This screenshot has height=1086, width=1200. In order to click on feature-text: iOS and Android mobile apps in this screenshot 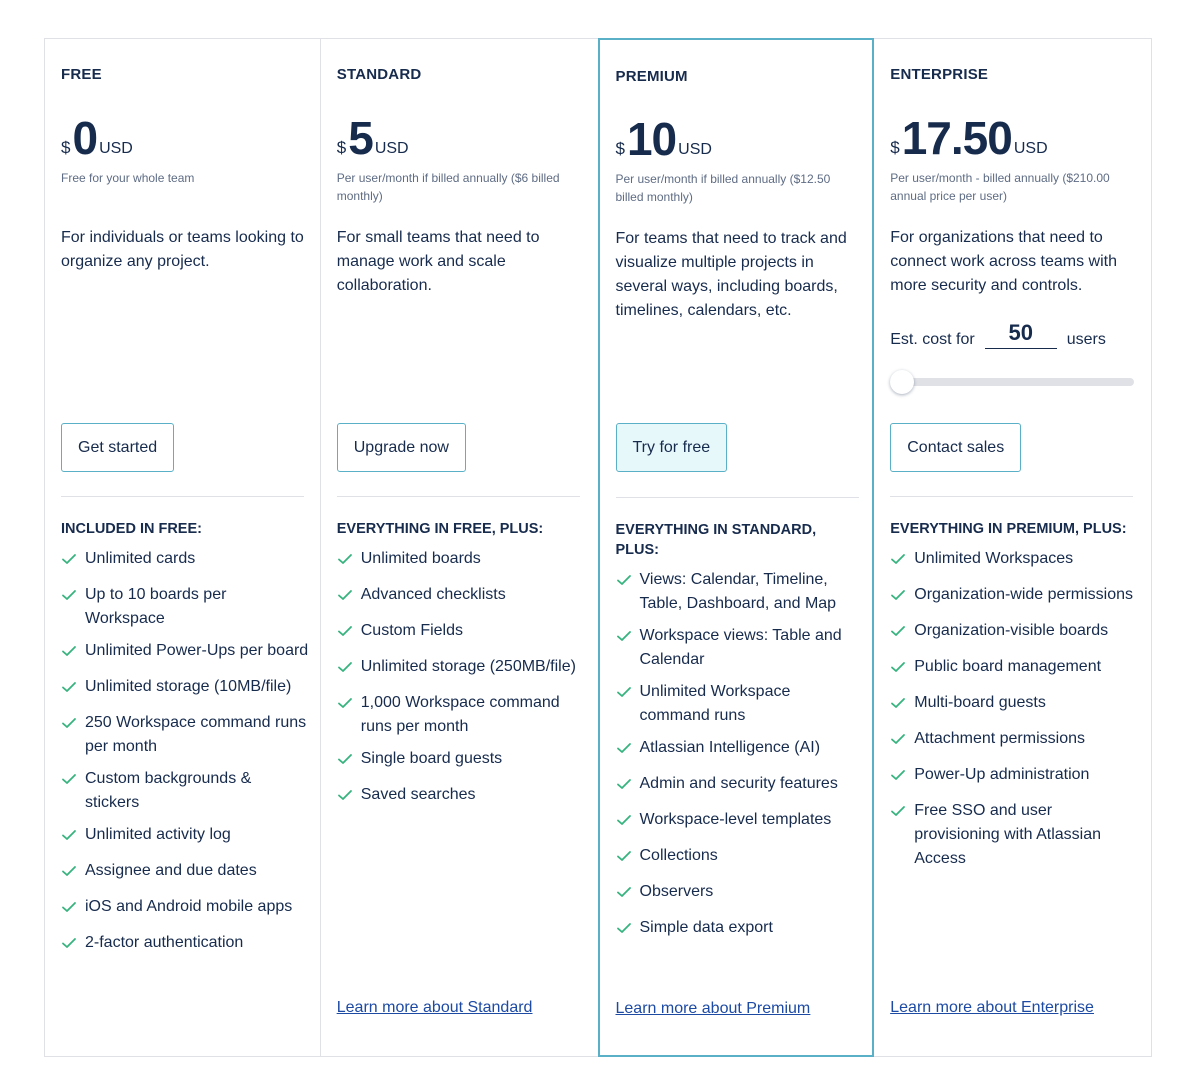, I will do `click(189, 906)`.